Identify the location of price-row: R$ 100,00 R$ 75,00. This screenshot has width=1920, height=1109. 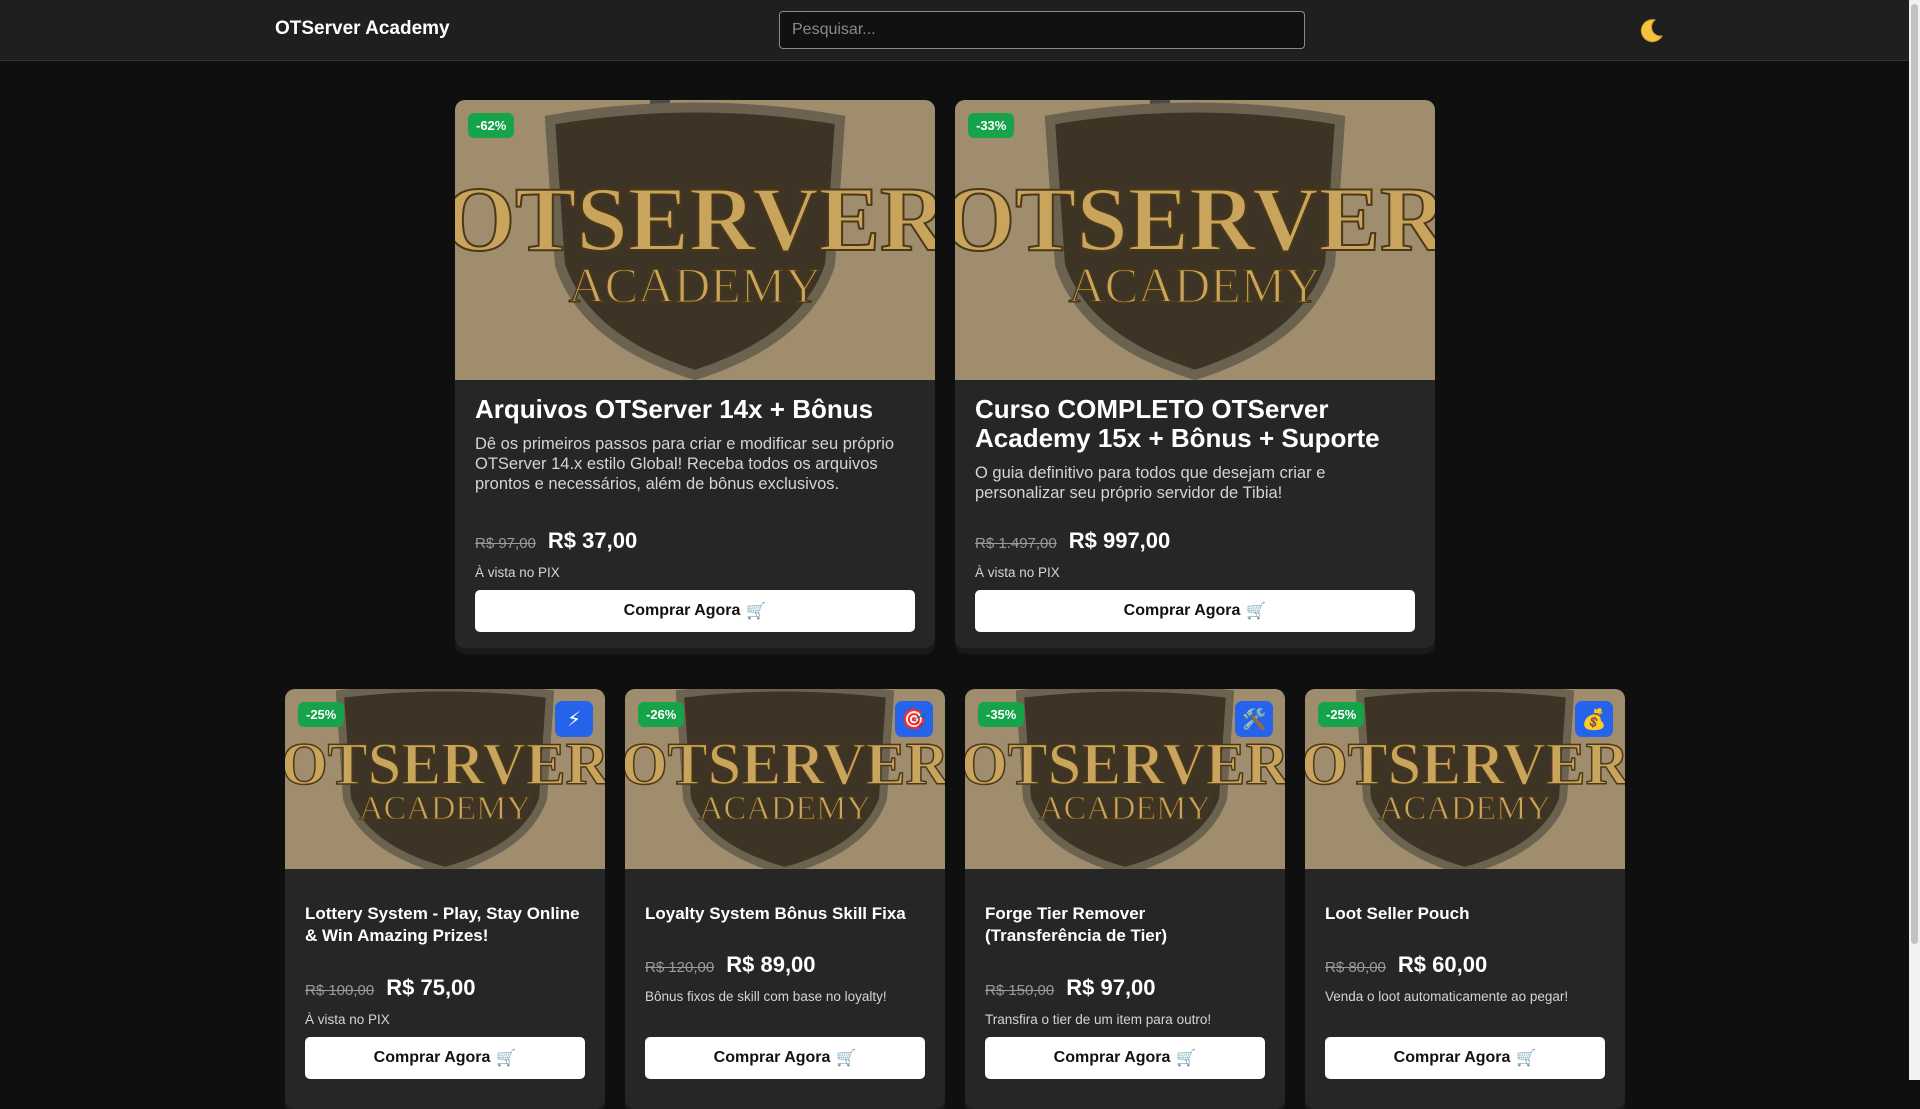
(390, 988).